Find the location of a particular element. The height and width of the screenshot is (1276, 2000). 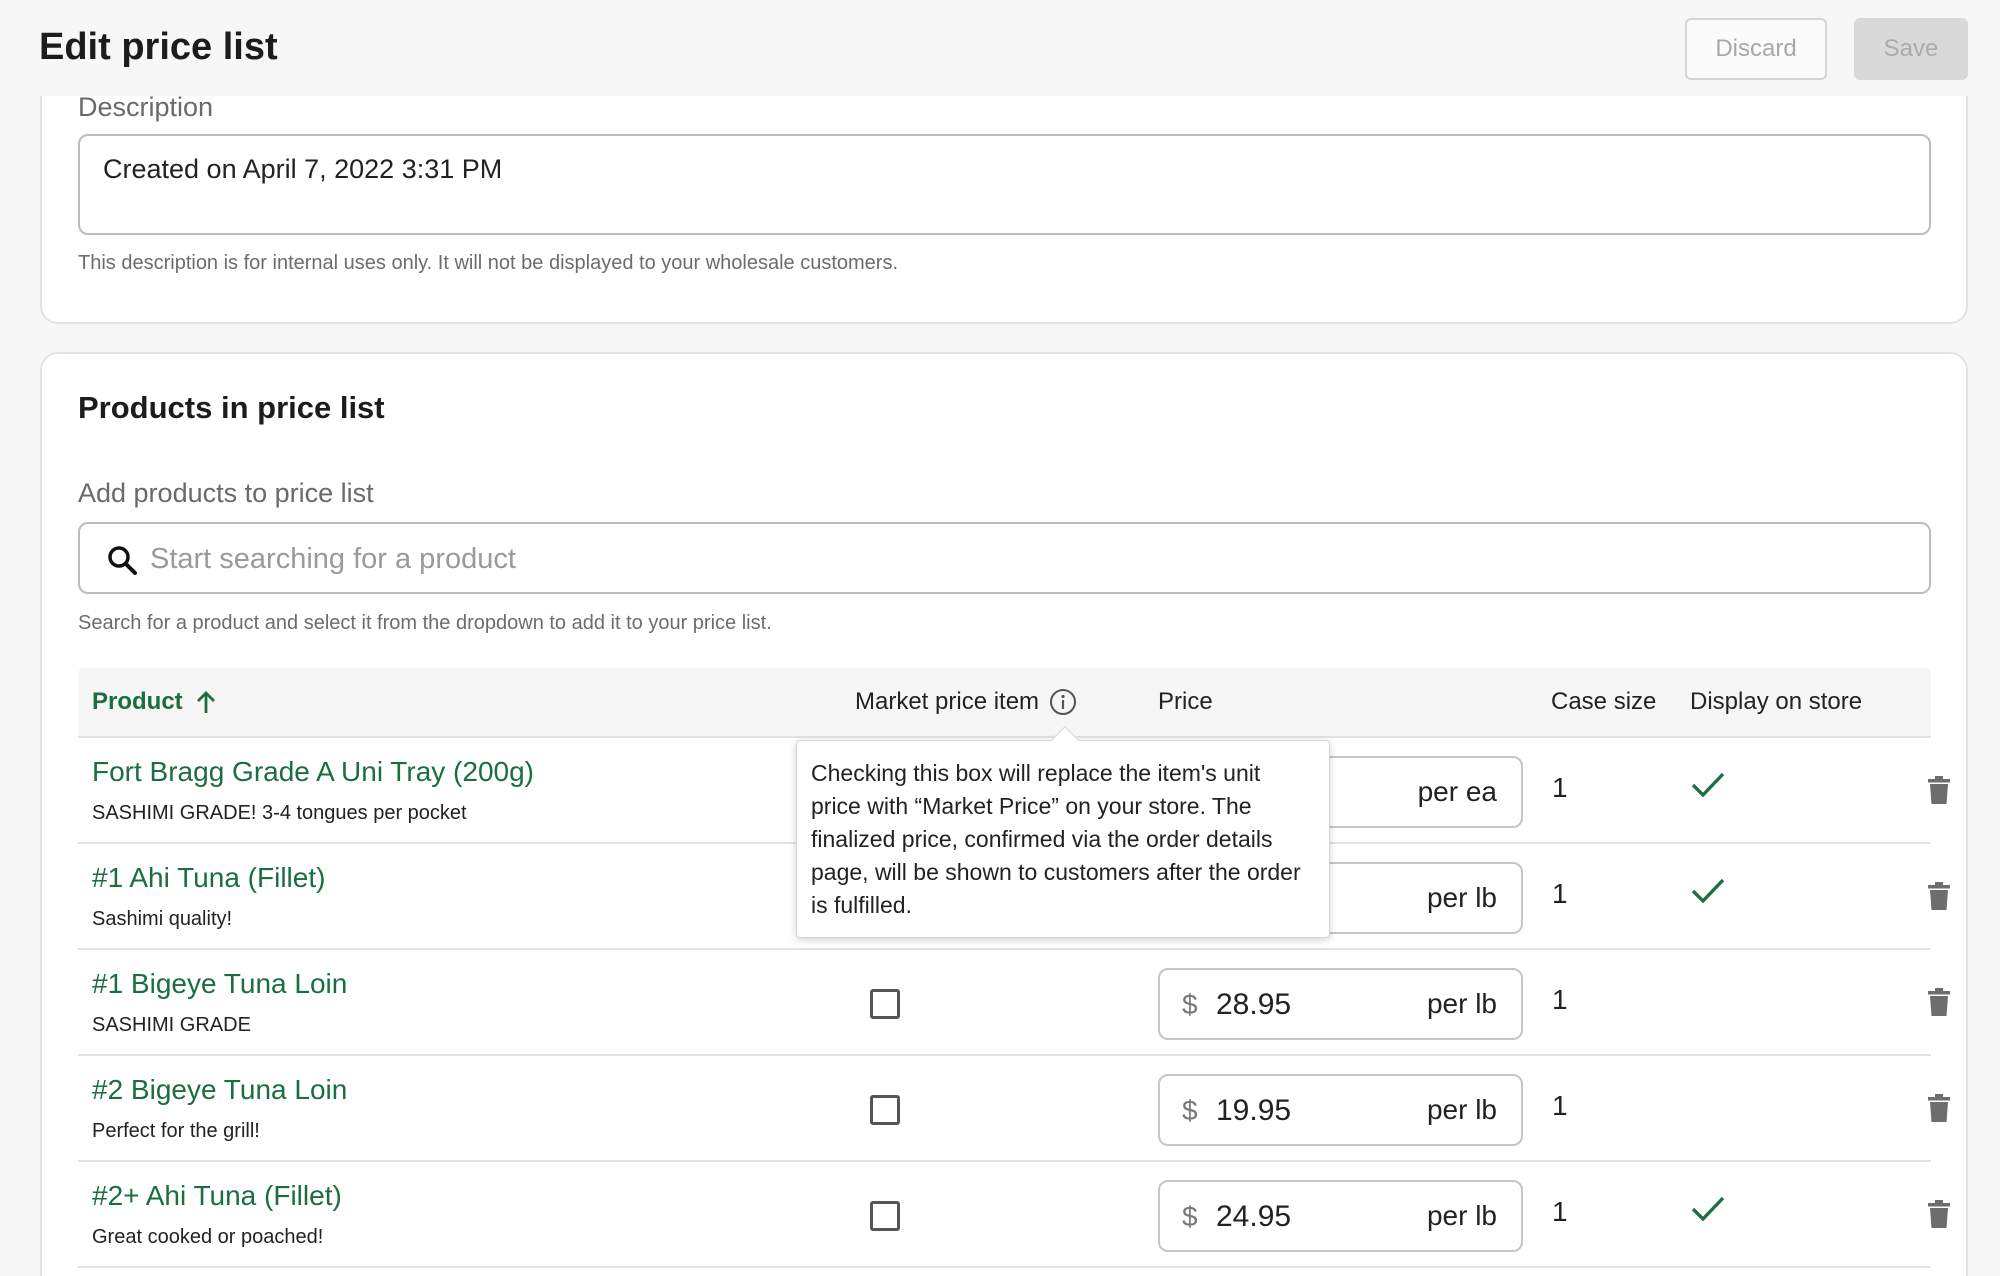

case-size-column-header: Case size is located at coordinates (1604, 701).